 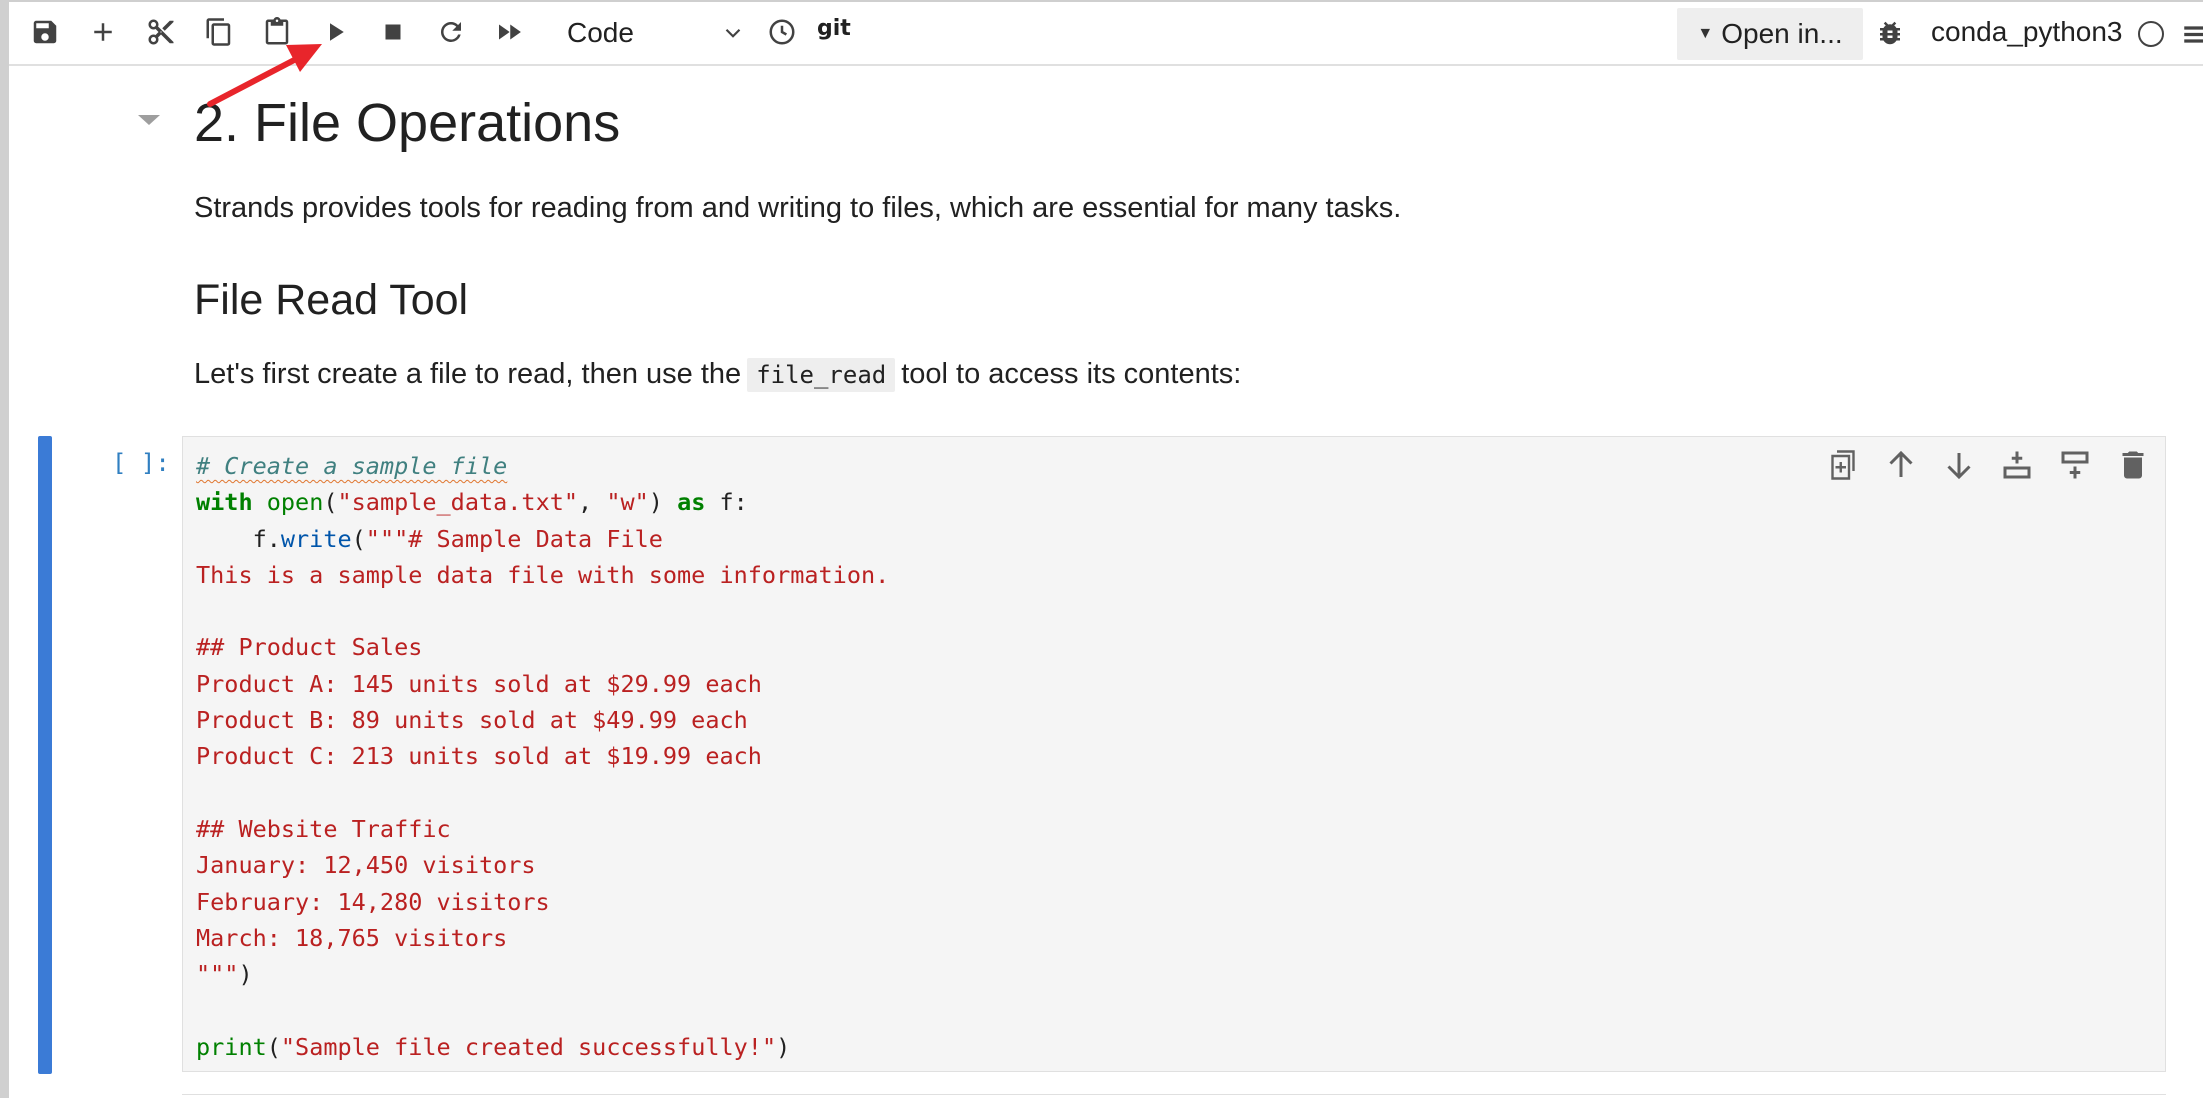 I want to click on cell-type-value: Code, so click(x=600, y=32).